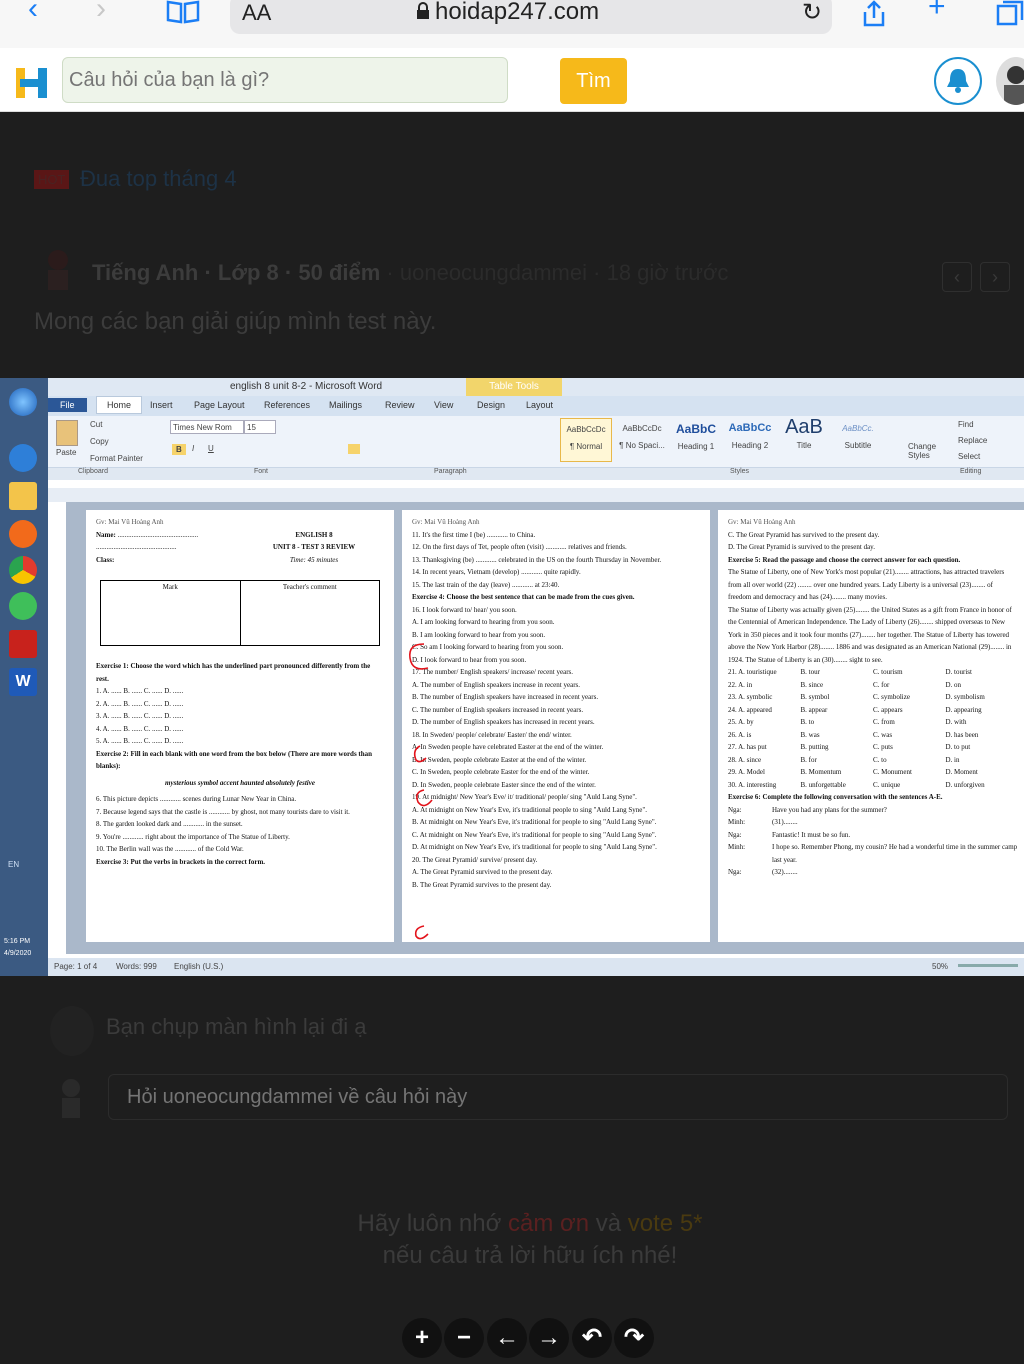 The width and height of the screenshot is (1024, 1364). Describe the element at coordinates (814, 747) in the screenshot. I see `choice-cell: B. putting` at that location.